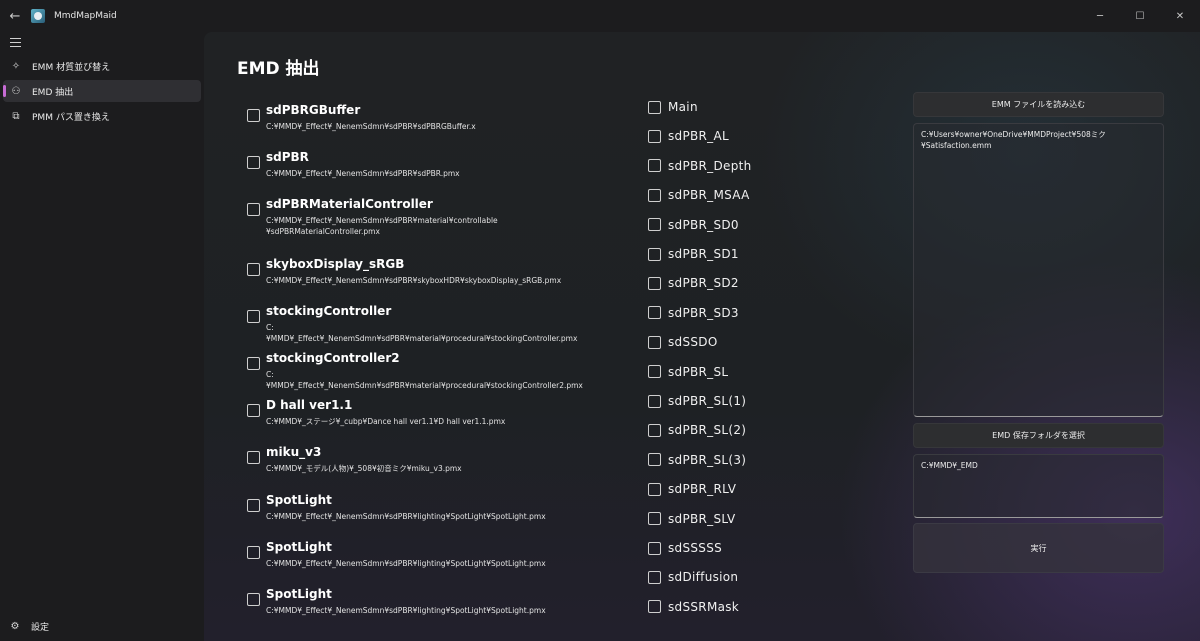  I want to click on sidebar-item-2: ⧉ PMM パス置き換え, so click(102, 116).